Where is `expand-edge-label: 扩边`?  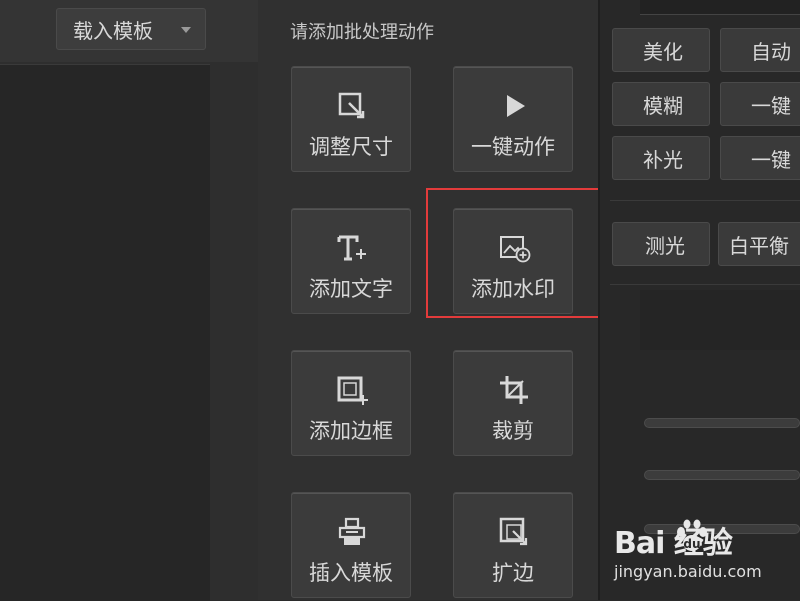 expand-edge-label: 扩边 is located at coordinates (513, 573).